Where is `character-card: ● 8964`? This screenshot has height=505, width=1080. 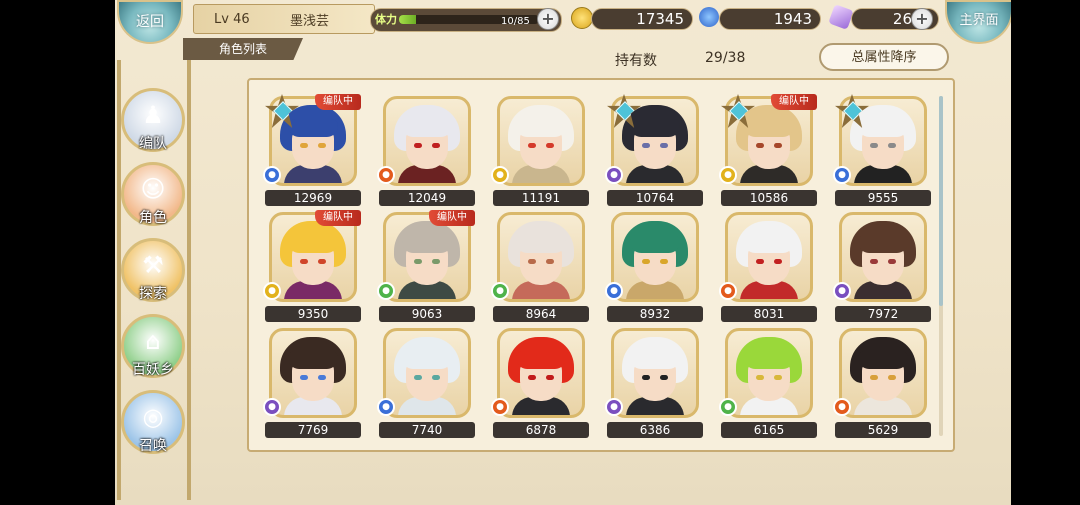 character-card: ● 8964 is located at coordinates (540, 268).